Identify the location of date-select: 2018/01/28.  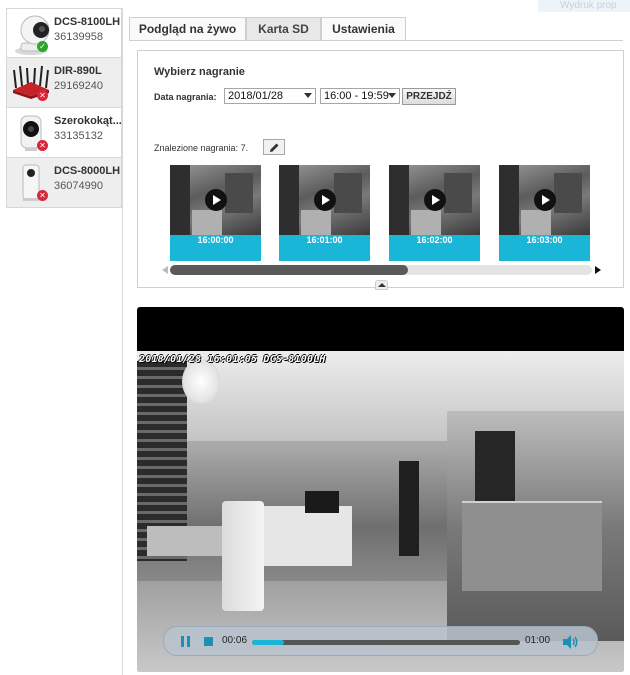
(270, 96).